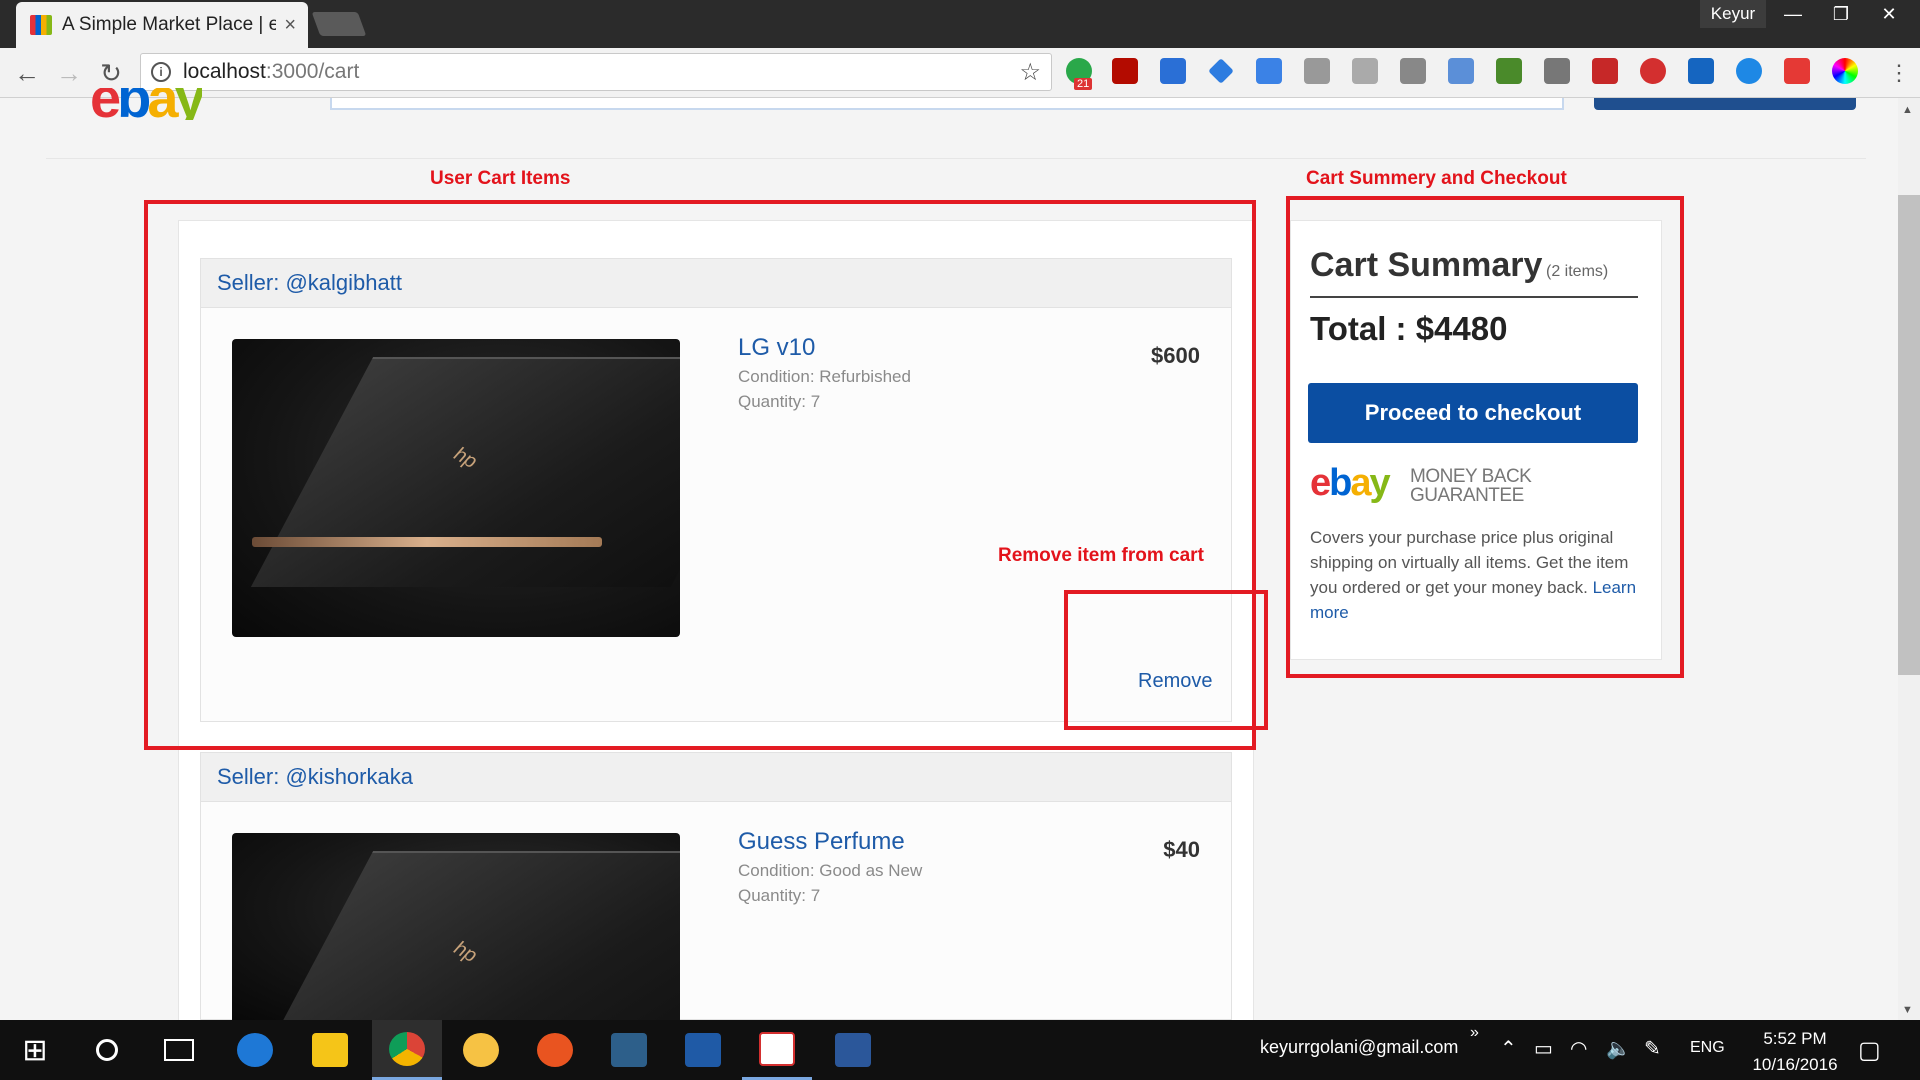 This screenshot has width=1920, height=1080. What do you see at coordinates (69, 73) in the screenshot?
I see `forward-arrow-icon: →` at bounding box center [69, 73].